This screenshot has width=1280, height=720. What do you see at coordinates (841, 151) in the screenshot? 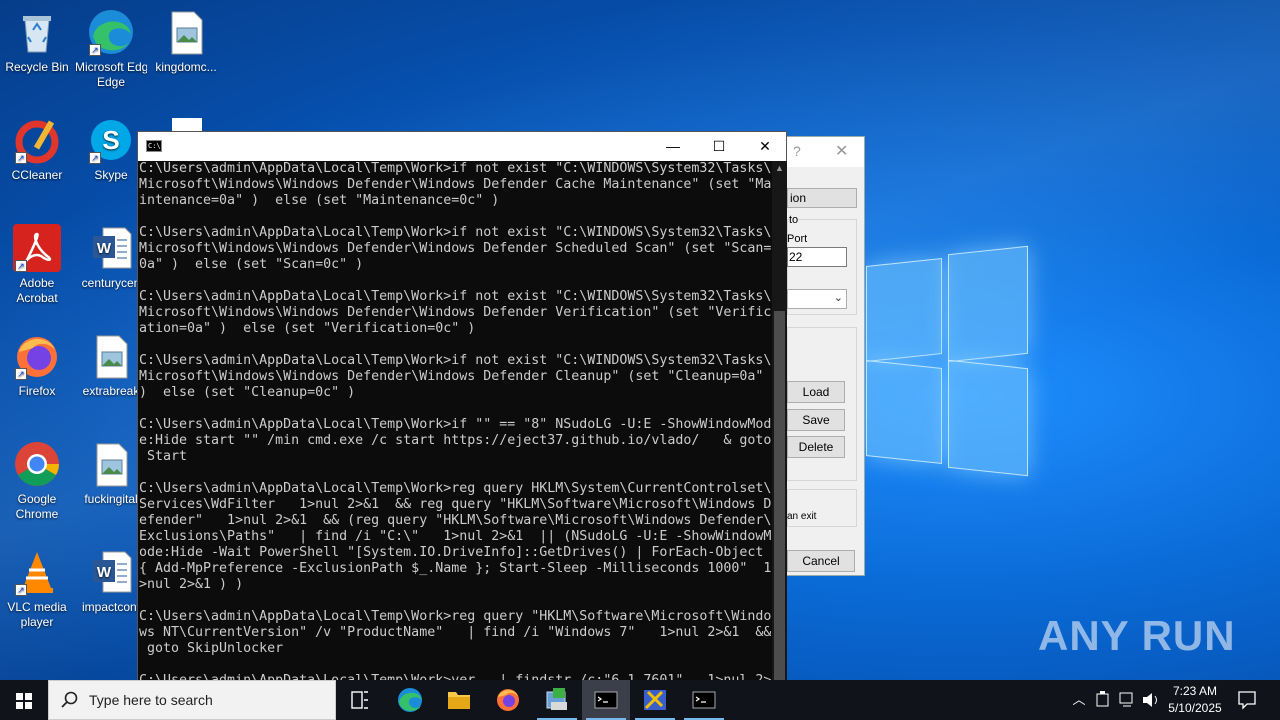
I see `dialog-close-button: ✕` at bounding box center [841, 151].